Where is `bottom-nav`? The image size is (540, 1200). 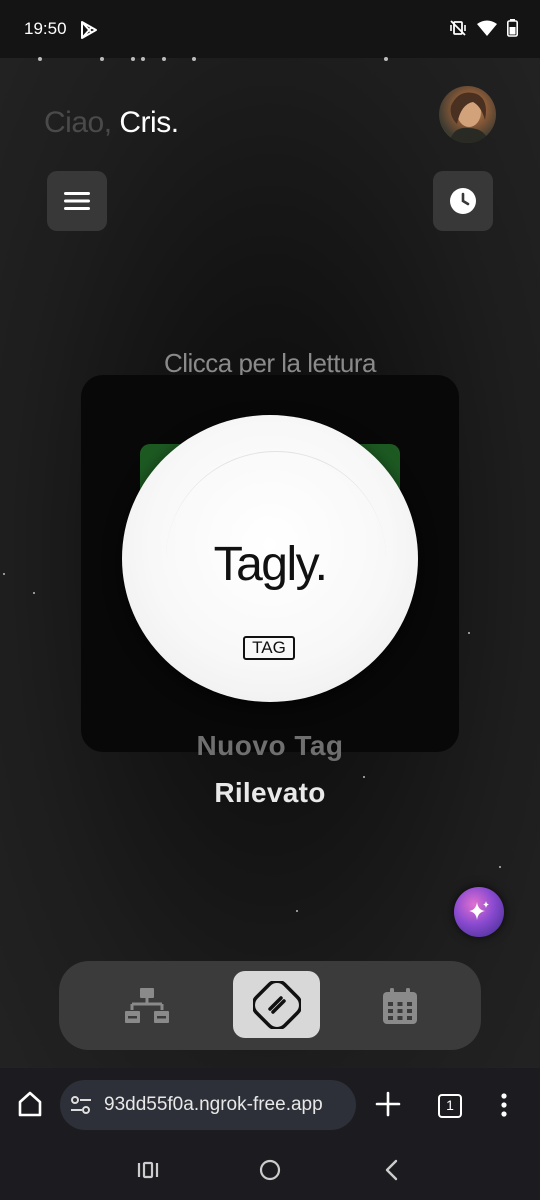
bottom-nav is located at coordinates (270, 1005).